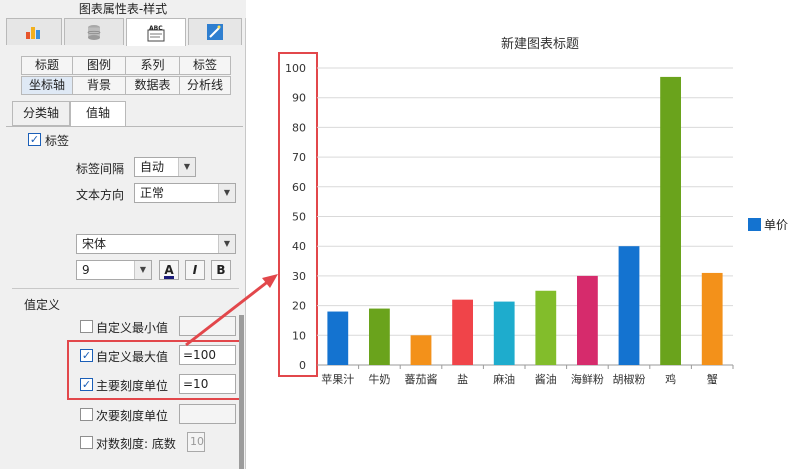 The height and width of the screenshot is (469, 795). Describe the element at coordinates (712, 379) in the screenshot. I see `x-tick-label: 蟹` at that location.